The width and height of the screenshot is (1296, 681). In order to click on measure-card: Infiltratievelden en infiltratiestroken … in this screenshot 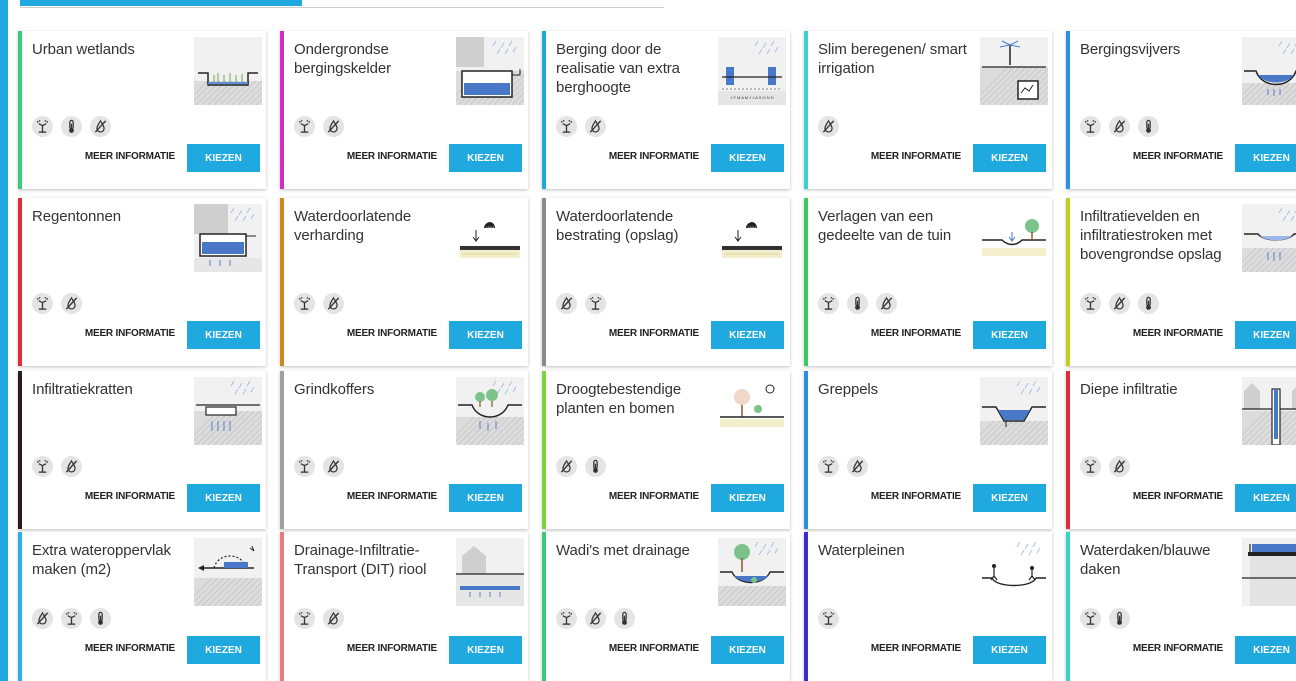, I will do `click(1181, 282)`.